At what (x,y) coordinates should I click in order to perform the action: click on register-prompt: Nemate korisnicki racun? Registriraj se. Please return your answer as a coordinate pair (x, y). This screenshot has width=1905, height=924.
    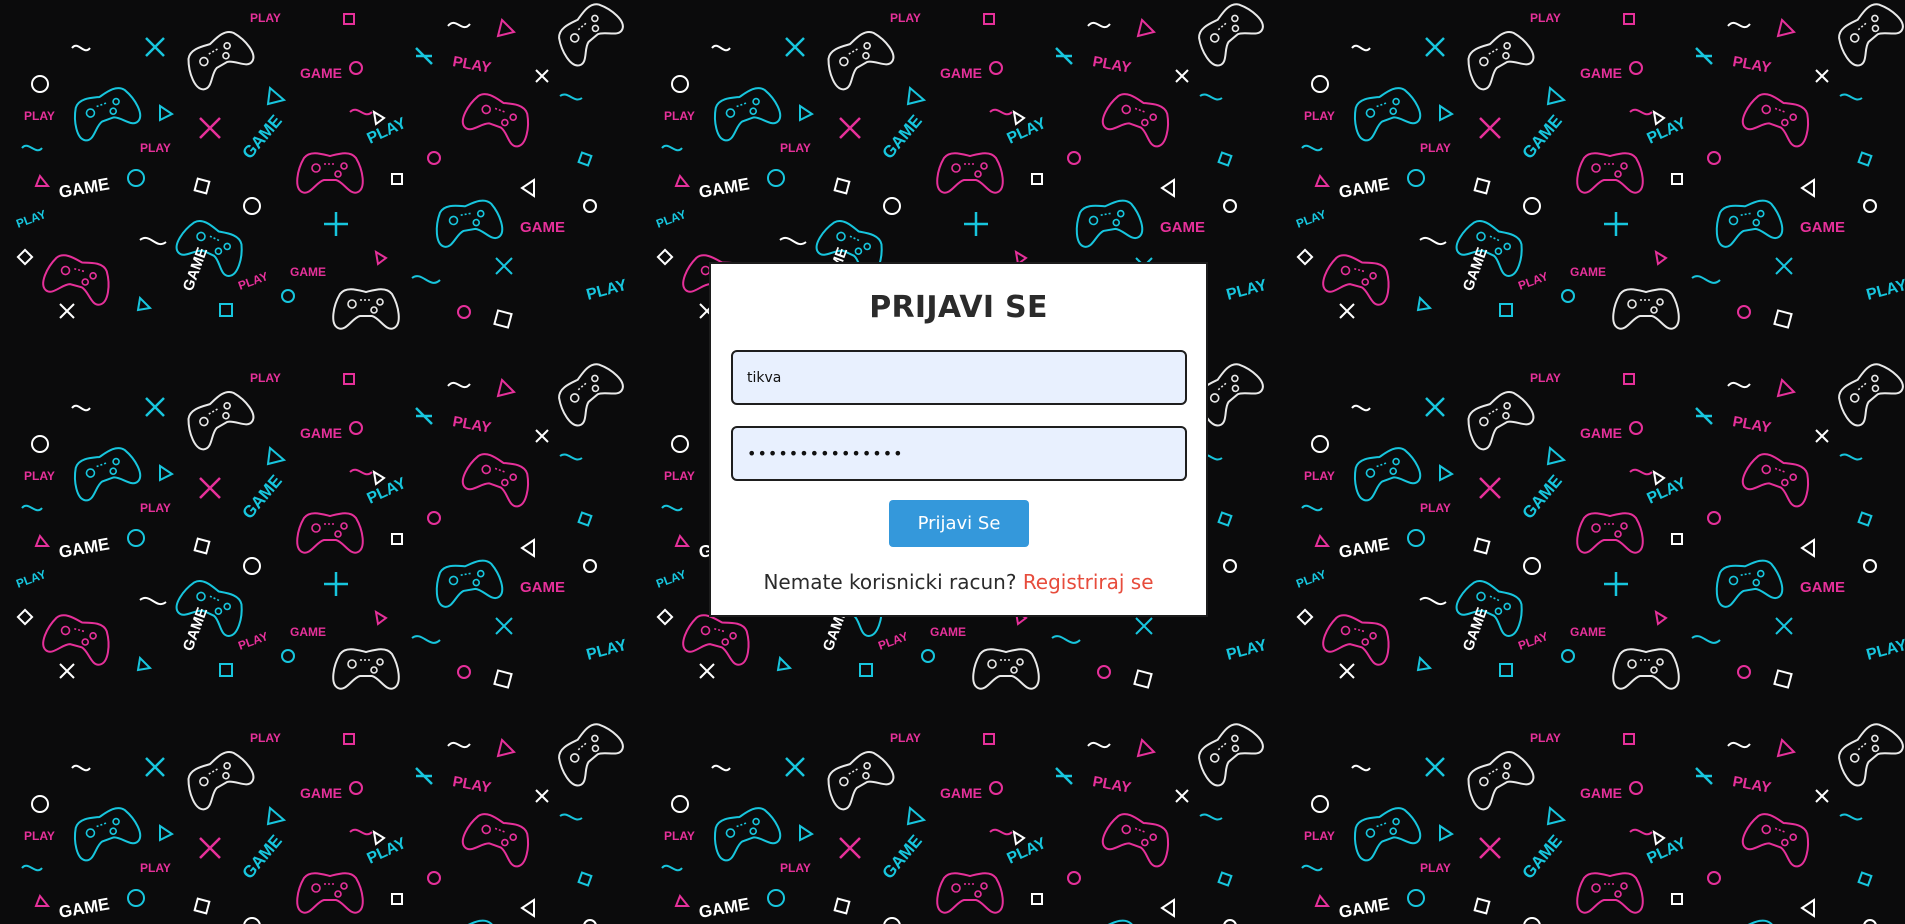
    Looking at the image, I should click on (958, 582).